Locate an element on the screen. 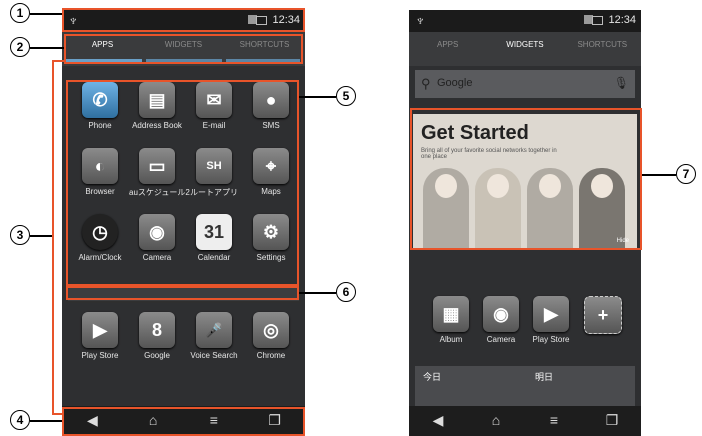  album-icon: ▦ is located at coordinates (451, 314).